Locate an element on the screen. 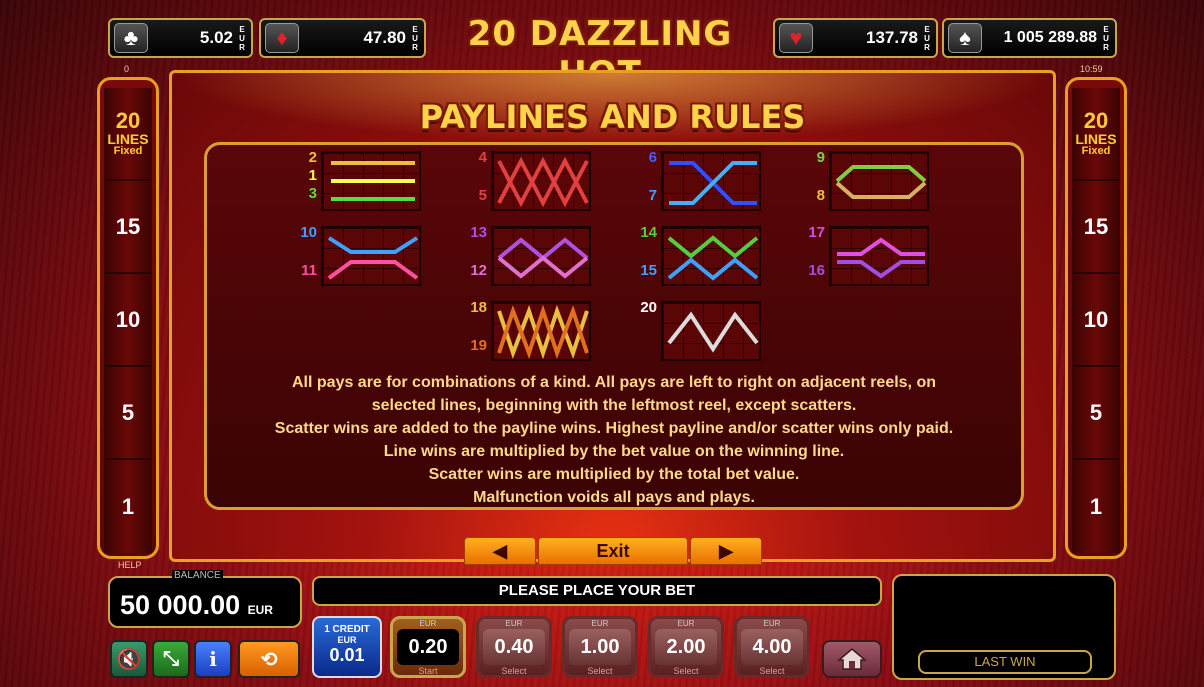 The image size is (1204, 687). lines-column-left: 20 LINES Fixed 15 10 5 1 is located at coordinates (128, 318).